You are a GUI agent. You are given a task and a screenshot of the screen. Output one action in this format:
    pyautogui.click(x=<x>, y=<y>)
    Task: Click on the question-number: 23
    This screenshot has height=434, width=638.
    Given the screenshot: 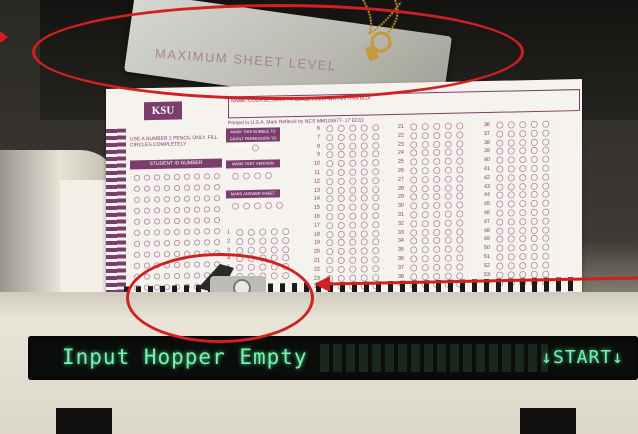 What is the action you would take?
    pyautogui.click(x=400, y=144)
    